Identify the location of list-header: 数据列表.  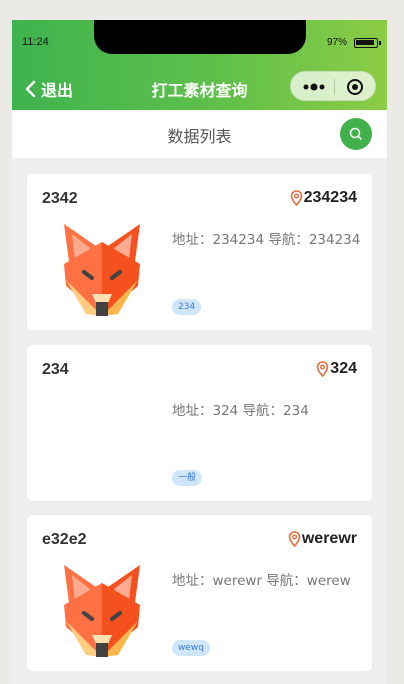
(199, 134).